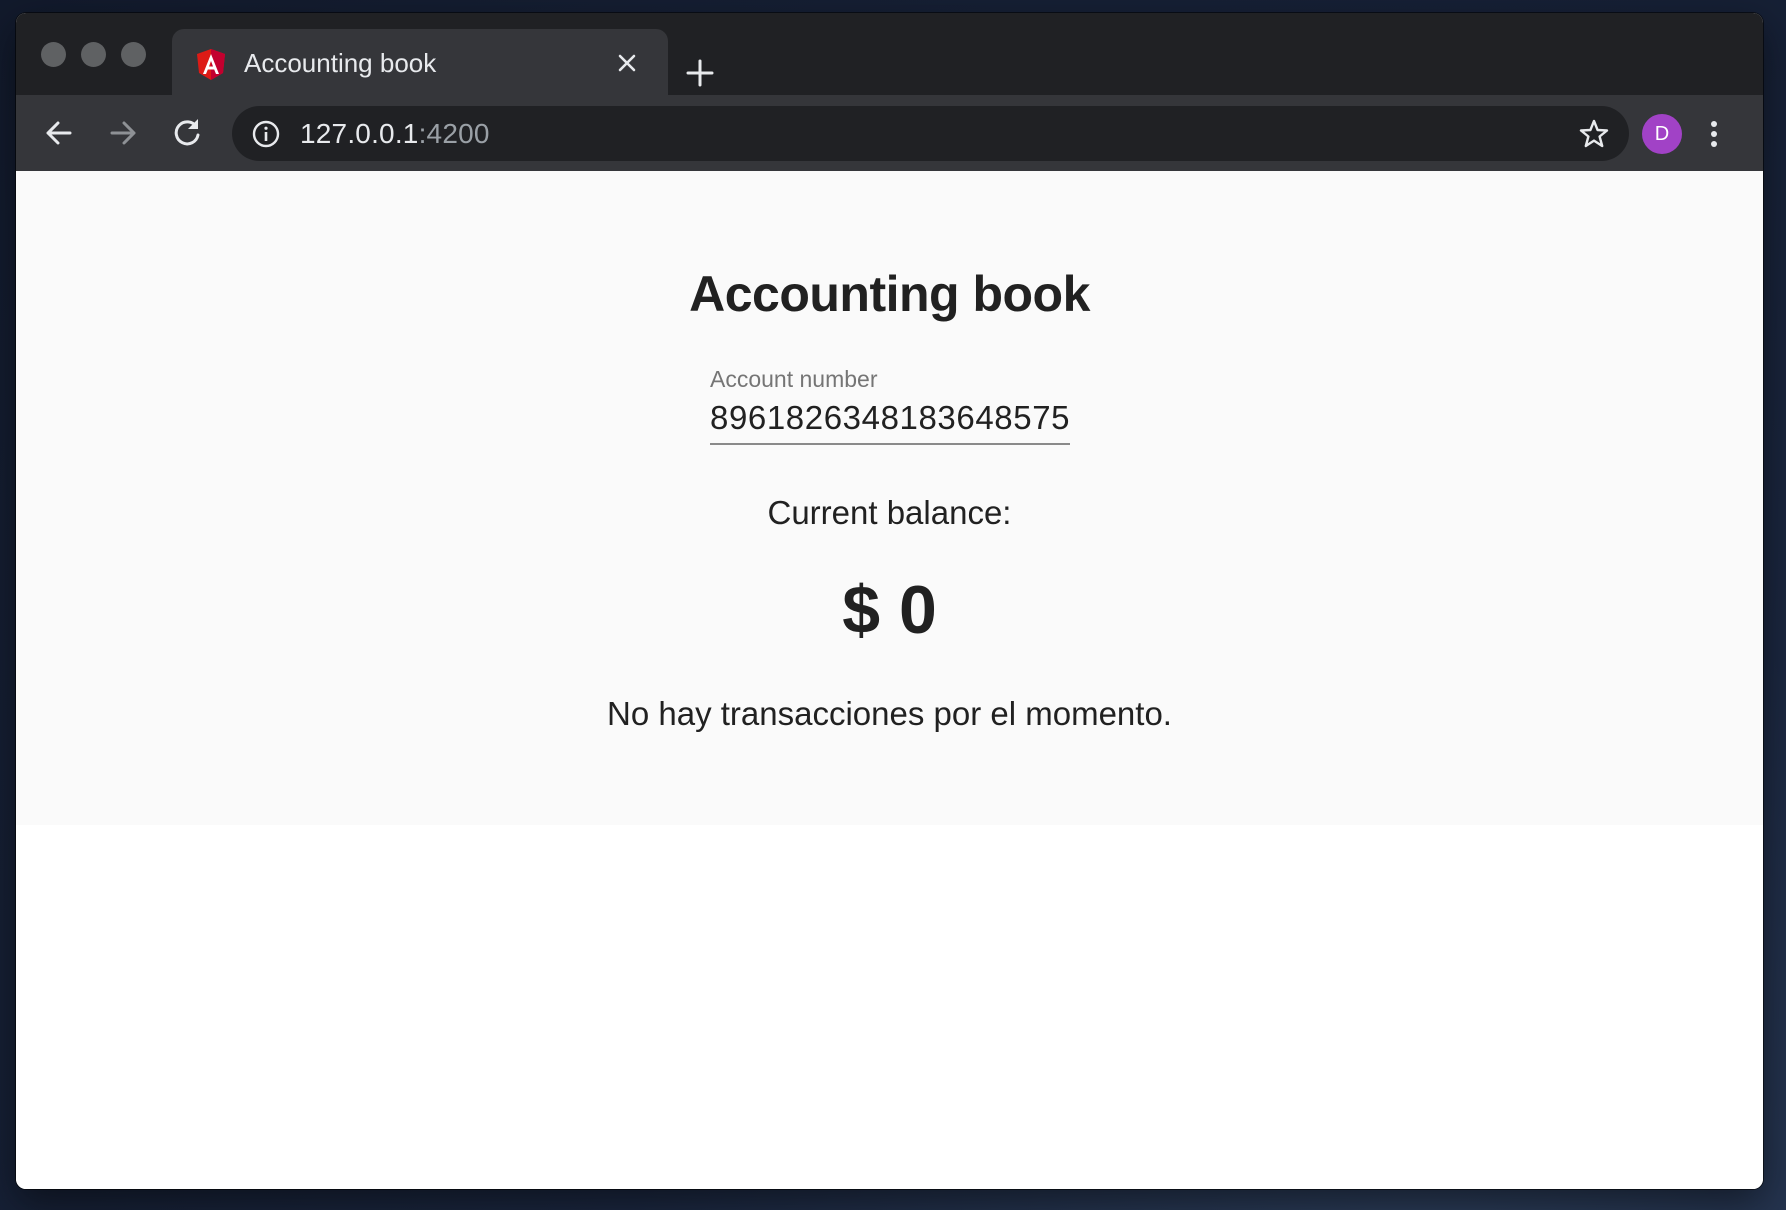 The height and width of the screenshot is (1210, 1786). I want to click on account-number-label: Account number, so click(794, 379).